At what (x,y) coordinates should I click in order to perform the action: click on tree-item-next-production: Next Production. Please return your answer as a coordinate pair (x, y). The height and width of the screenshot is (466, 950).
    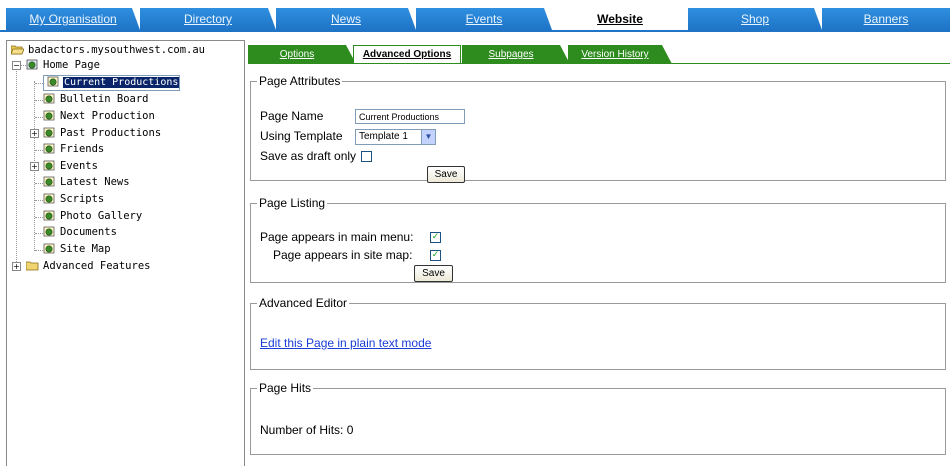
    Looking at the image, I should click on (99, 116).